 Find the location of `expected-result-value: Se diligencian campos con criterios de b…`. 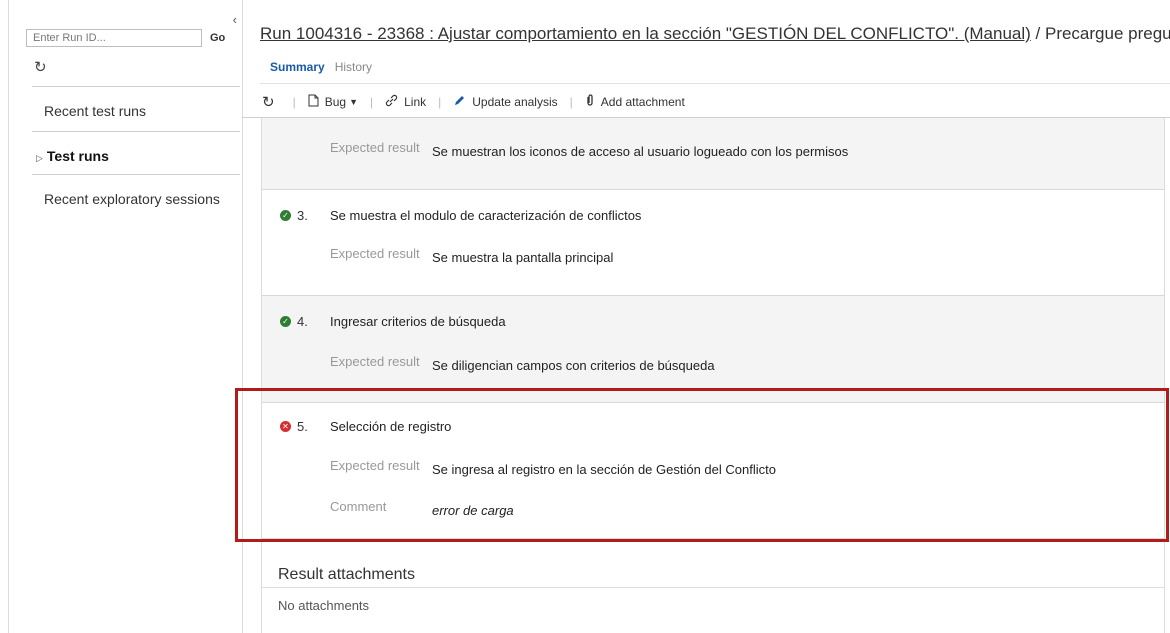

expected-result-value: Se diligencian campos con criterios de b… is located at coordinates (573, 365).